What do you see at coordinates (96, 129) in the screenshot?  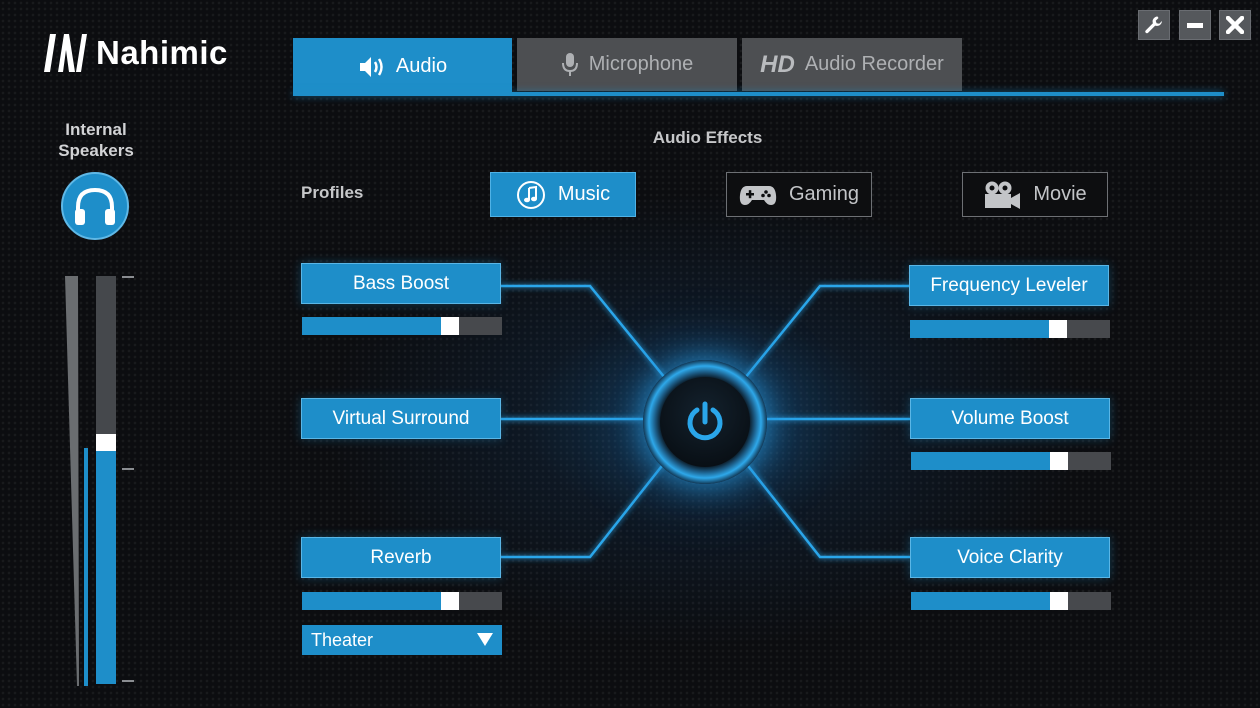 I see `device-label-line1: Internal` at bounding box center [96, 129].